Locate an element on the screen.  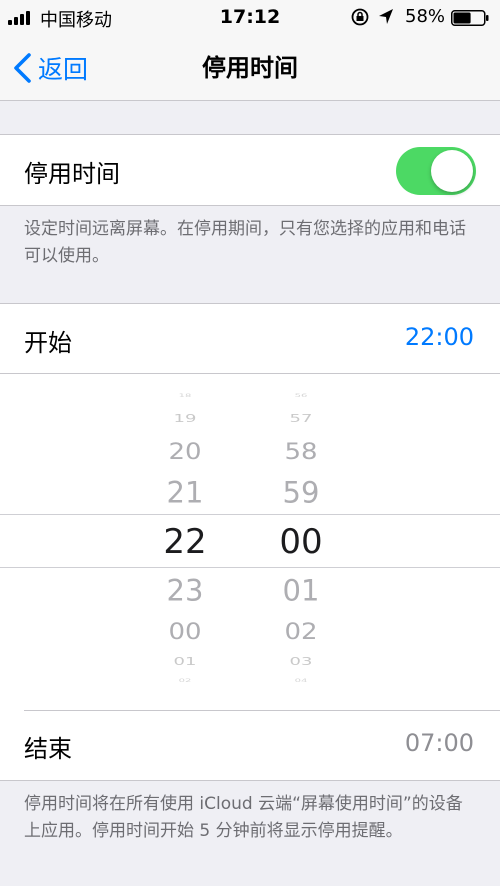
picker-minute: 59 is located at coordinates (301, 493).